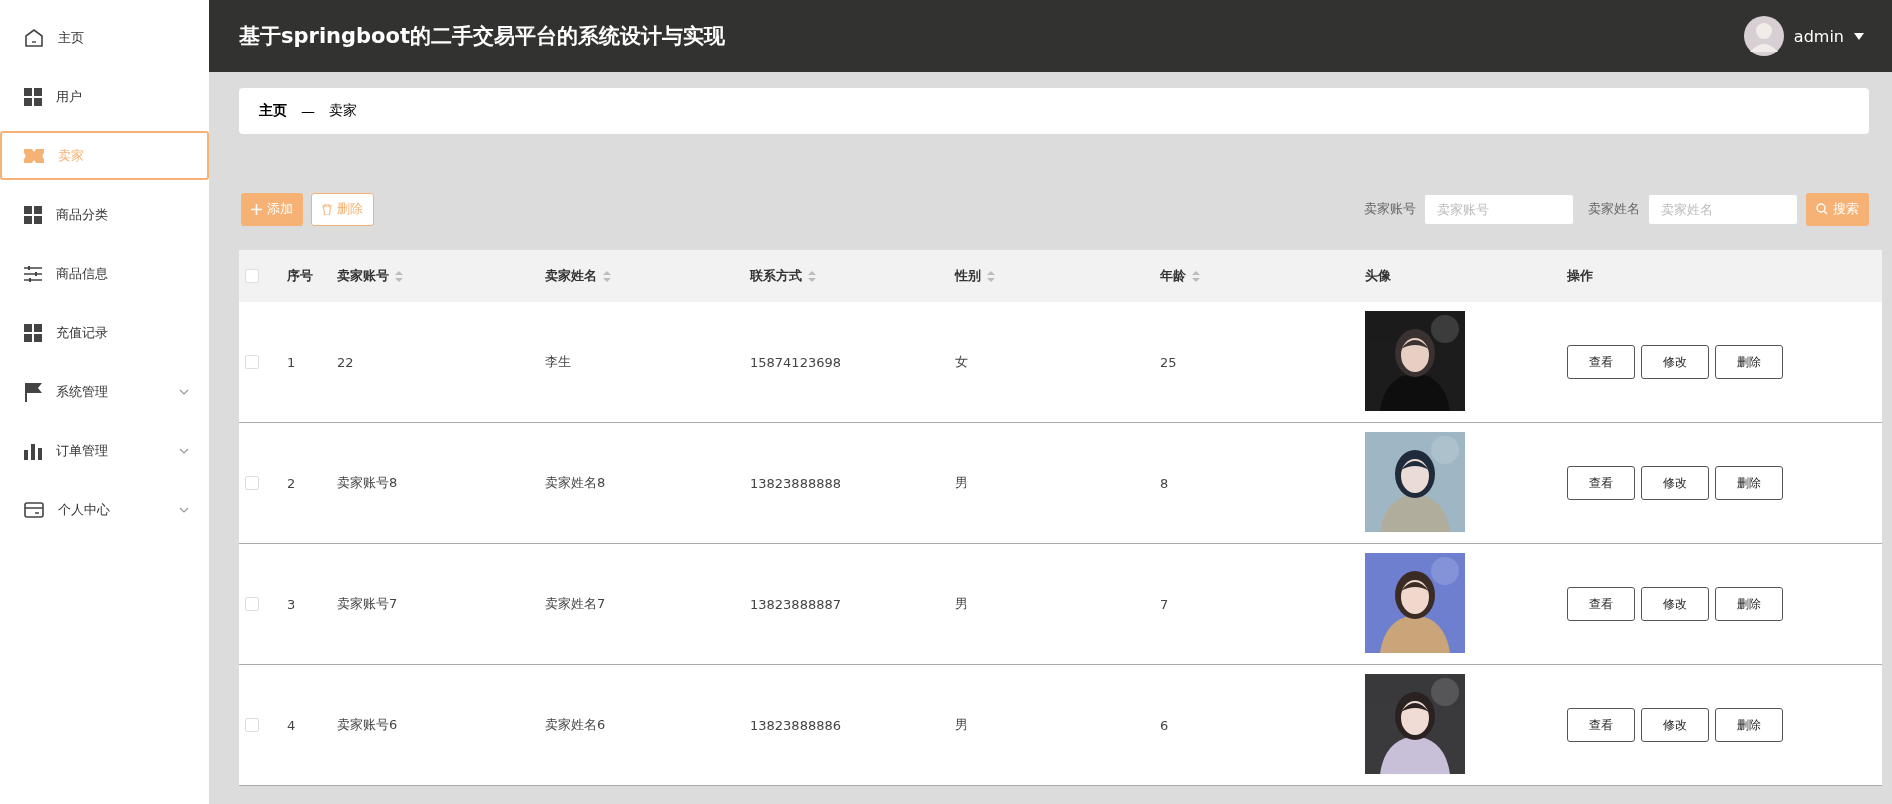  I want to click on card-icon, so click(34, 509).